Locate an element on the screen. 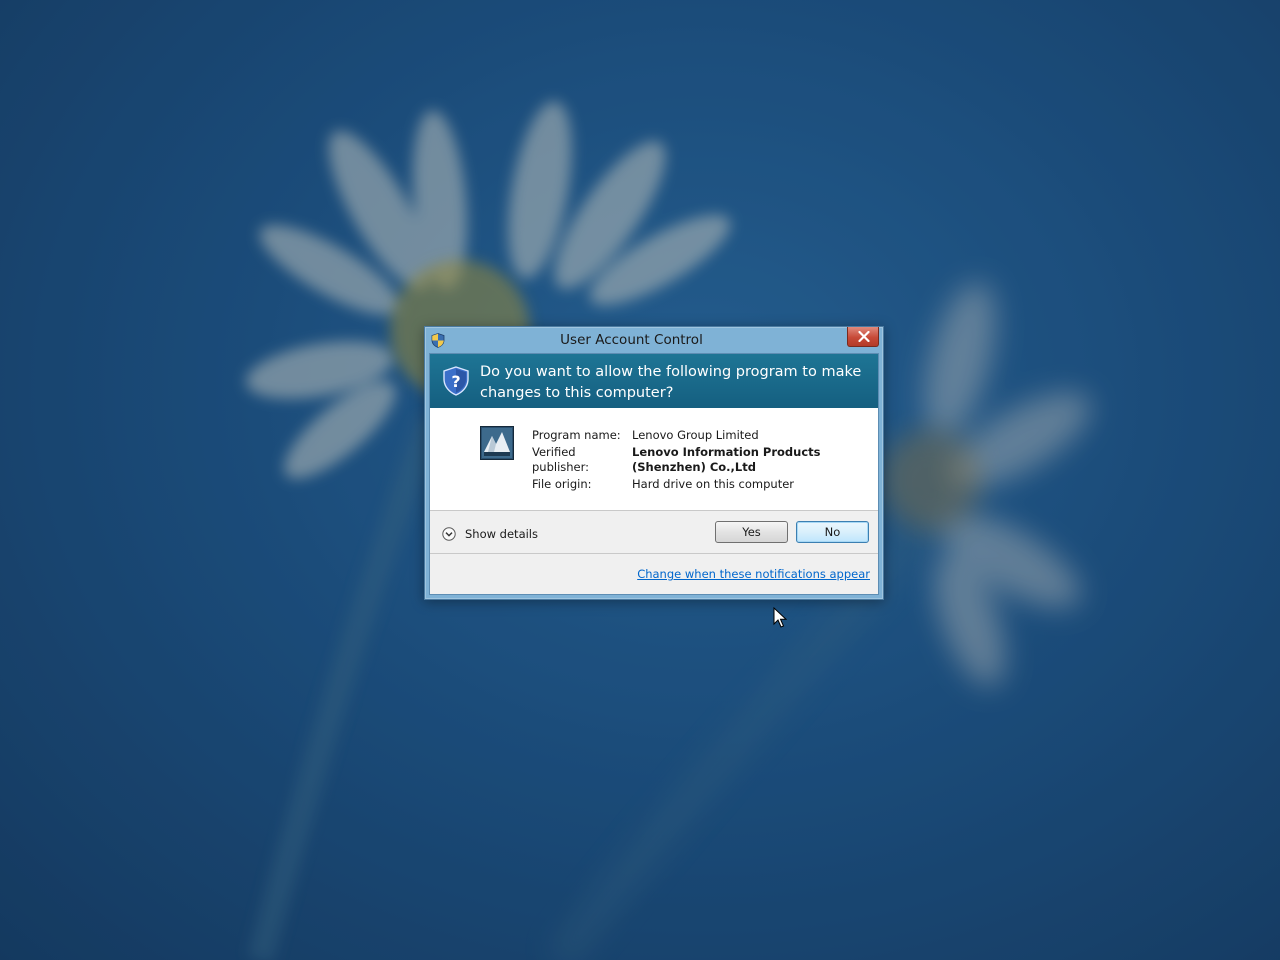 Image resolution: width=1280 pixels, height=960 pixels. program-name-row: Program name: Lenovo Group Limited is located at coordinates (702, 435).